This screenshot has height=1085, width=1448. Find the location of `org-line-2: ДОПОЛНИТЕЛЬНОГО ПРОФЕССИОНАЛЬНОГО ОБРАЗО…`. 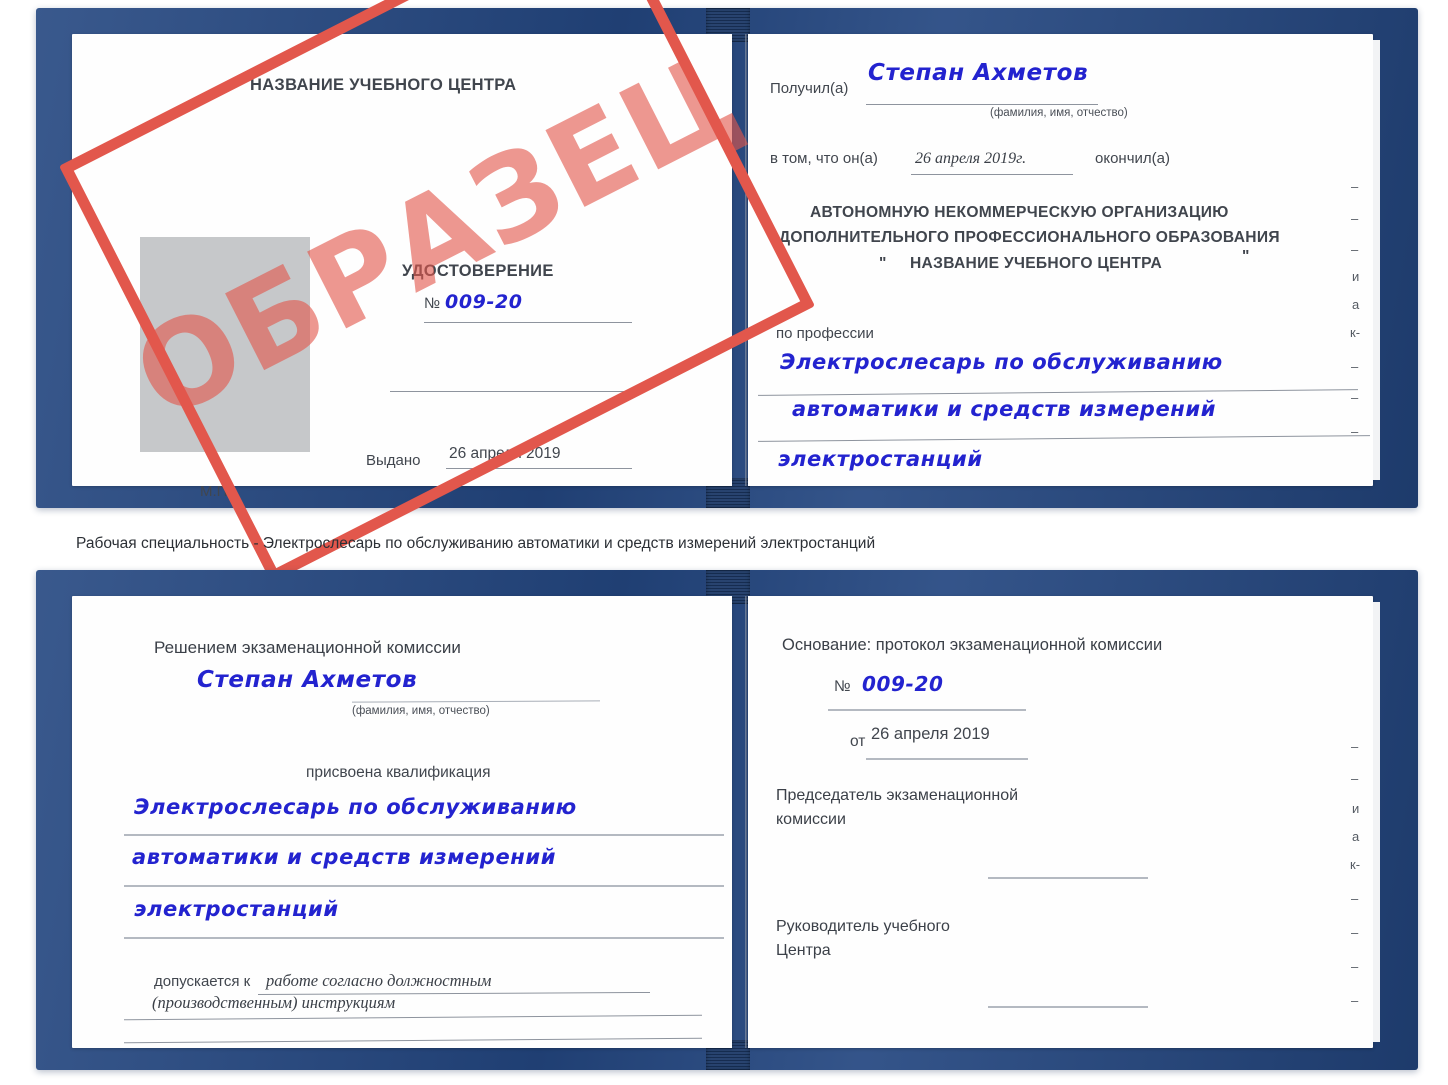

org-line-2: ДОПОЛНИТЕЛЬНОГО ПРОФЕССИОНАЛЬНОГО ОБРАЗО… is located at coordinates (1029, 237).